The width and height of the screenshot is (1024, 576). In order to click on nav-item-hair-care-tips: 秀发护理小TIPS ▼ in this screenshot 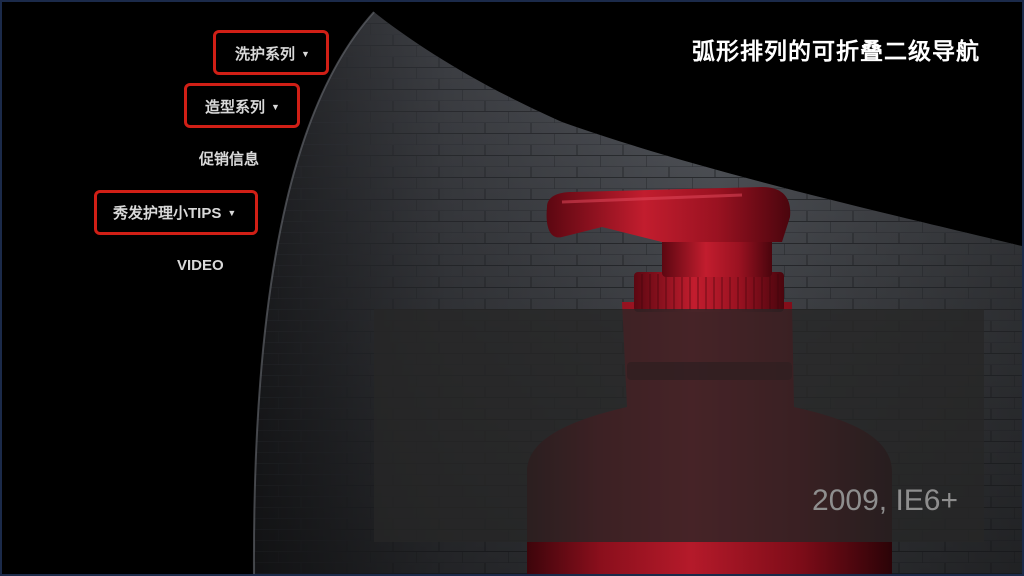, I will do `click(174, 213)`.